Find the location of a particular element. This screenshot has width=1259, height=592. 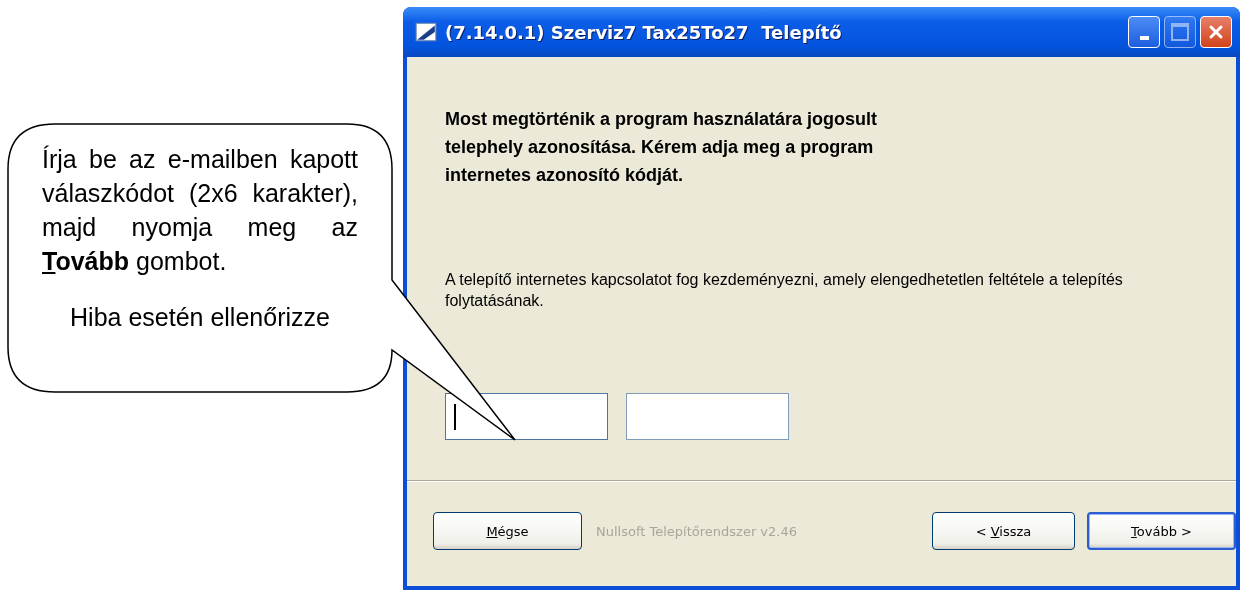

info-text: A telepítő internetes kapcsolatot fog kezdeményezni, amely elengedhetetlen feltétele a telepítés folytatásának. is located at coordinates (784, 290).